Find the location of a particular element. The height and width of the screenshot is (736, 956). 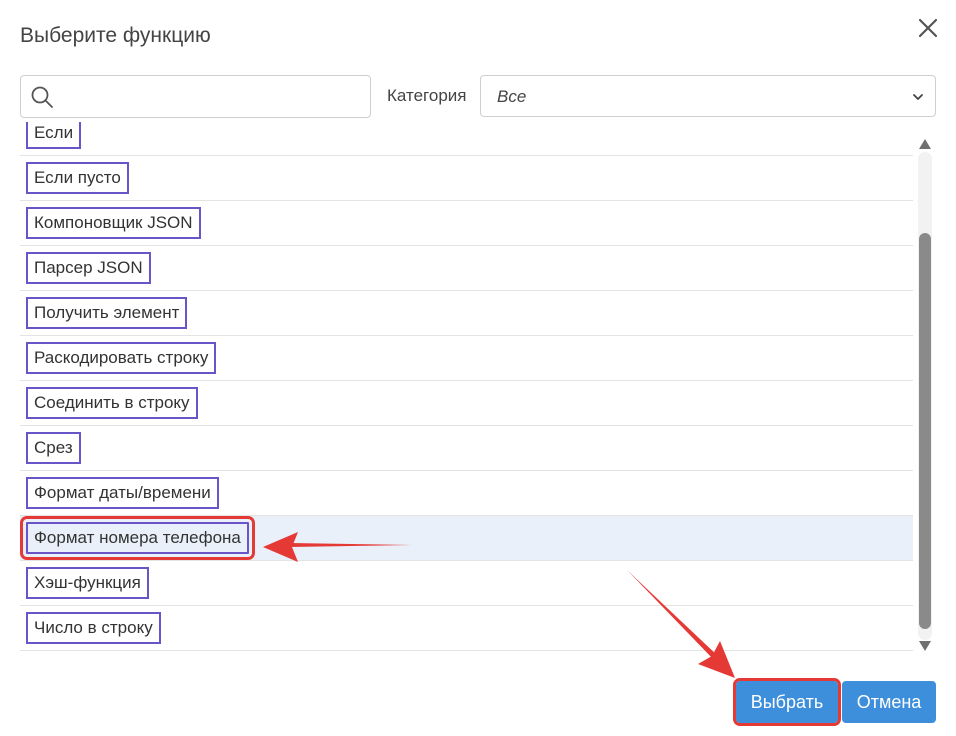

category-selected-value: Все is located at coordinates (512, 96).